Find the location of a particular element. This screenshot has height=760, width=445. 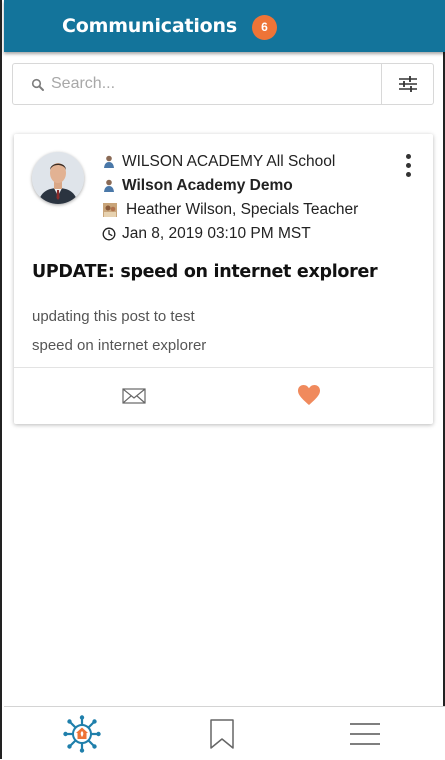

bottom-nav is located at coordinates (224, 732).